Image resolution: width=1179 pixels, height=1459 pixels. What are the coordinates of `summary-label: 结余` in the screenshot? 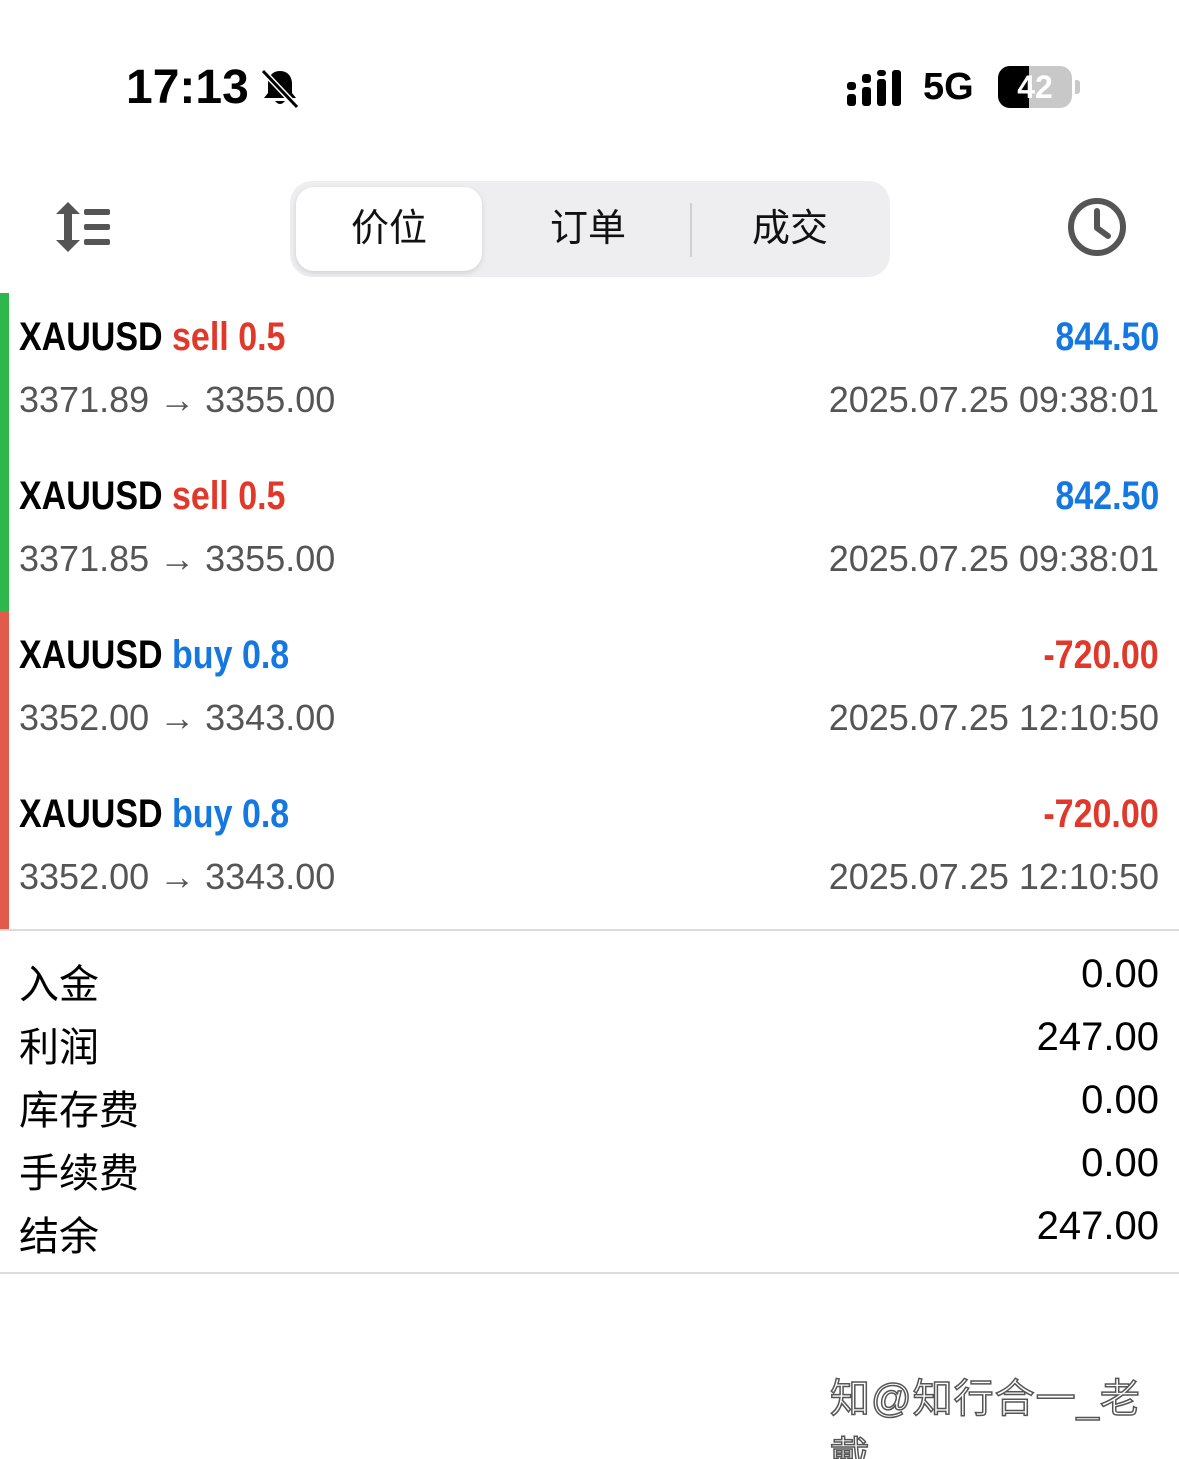 It's located at (59, 1237).